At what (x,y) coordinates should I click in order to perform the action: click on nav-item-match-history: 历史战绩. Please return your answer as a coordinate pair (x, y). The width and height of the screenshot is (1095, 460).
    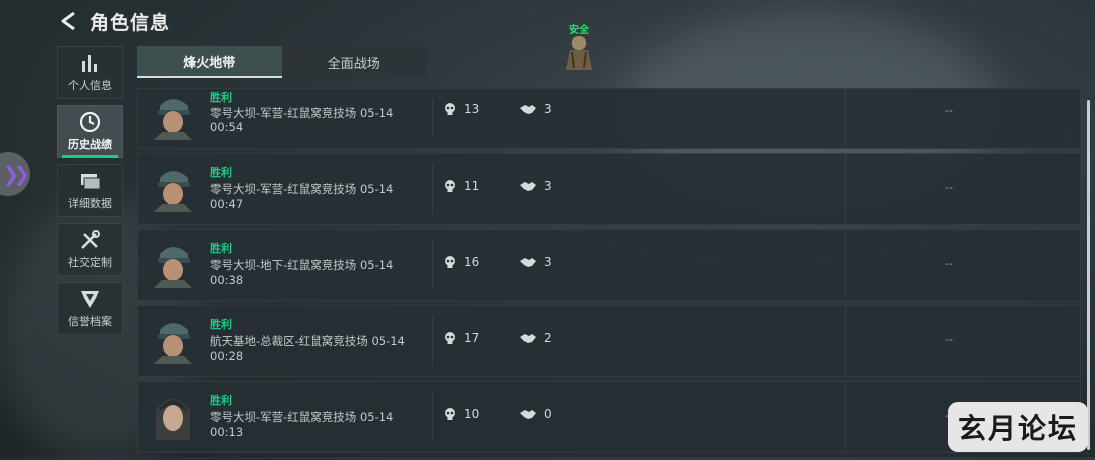
    Looking at the image, I should click on (90, 131).